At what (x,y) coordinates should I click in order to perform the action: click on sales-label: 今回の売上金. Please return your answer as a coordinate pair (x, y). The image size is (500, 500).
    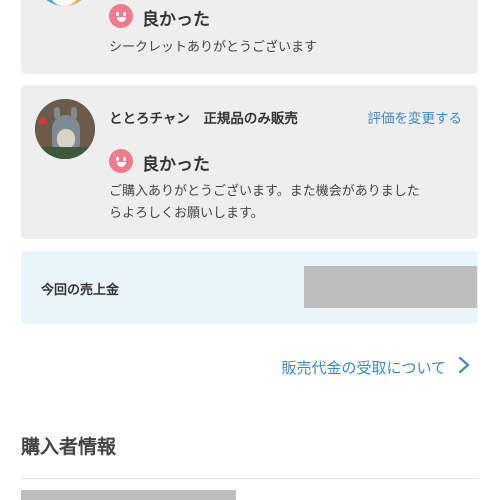
    Looking at the image, I should click on (80, 290).